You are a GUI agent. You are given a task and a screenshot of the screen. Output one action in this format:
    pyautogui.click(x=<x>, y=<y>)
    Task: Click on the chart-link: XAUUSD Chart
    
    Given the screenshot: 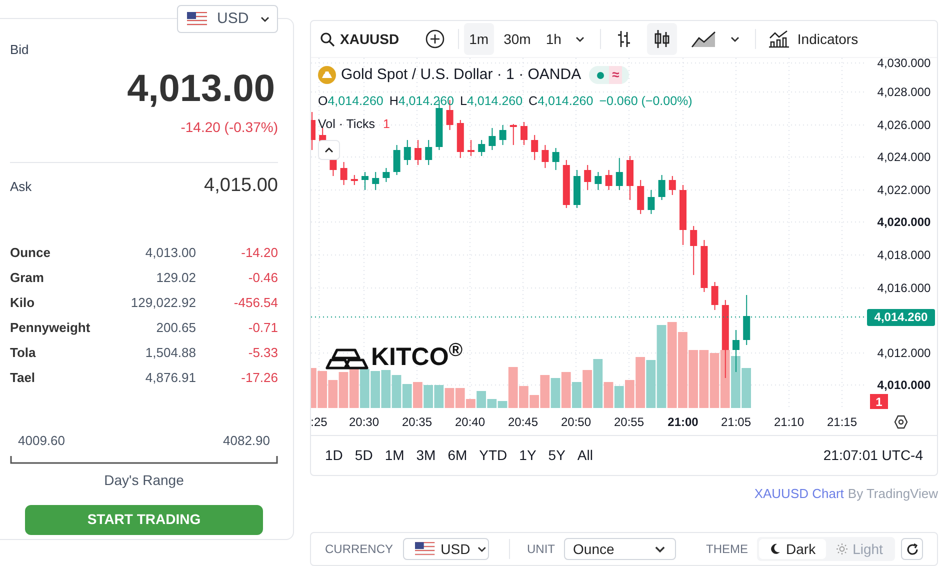 What is the action you would take?
    pyautogui.click(x=799, y=493)
    